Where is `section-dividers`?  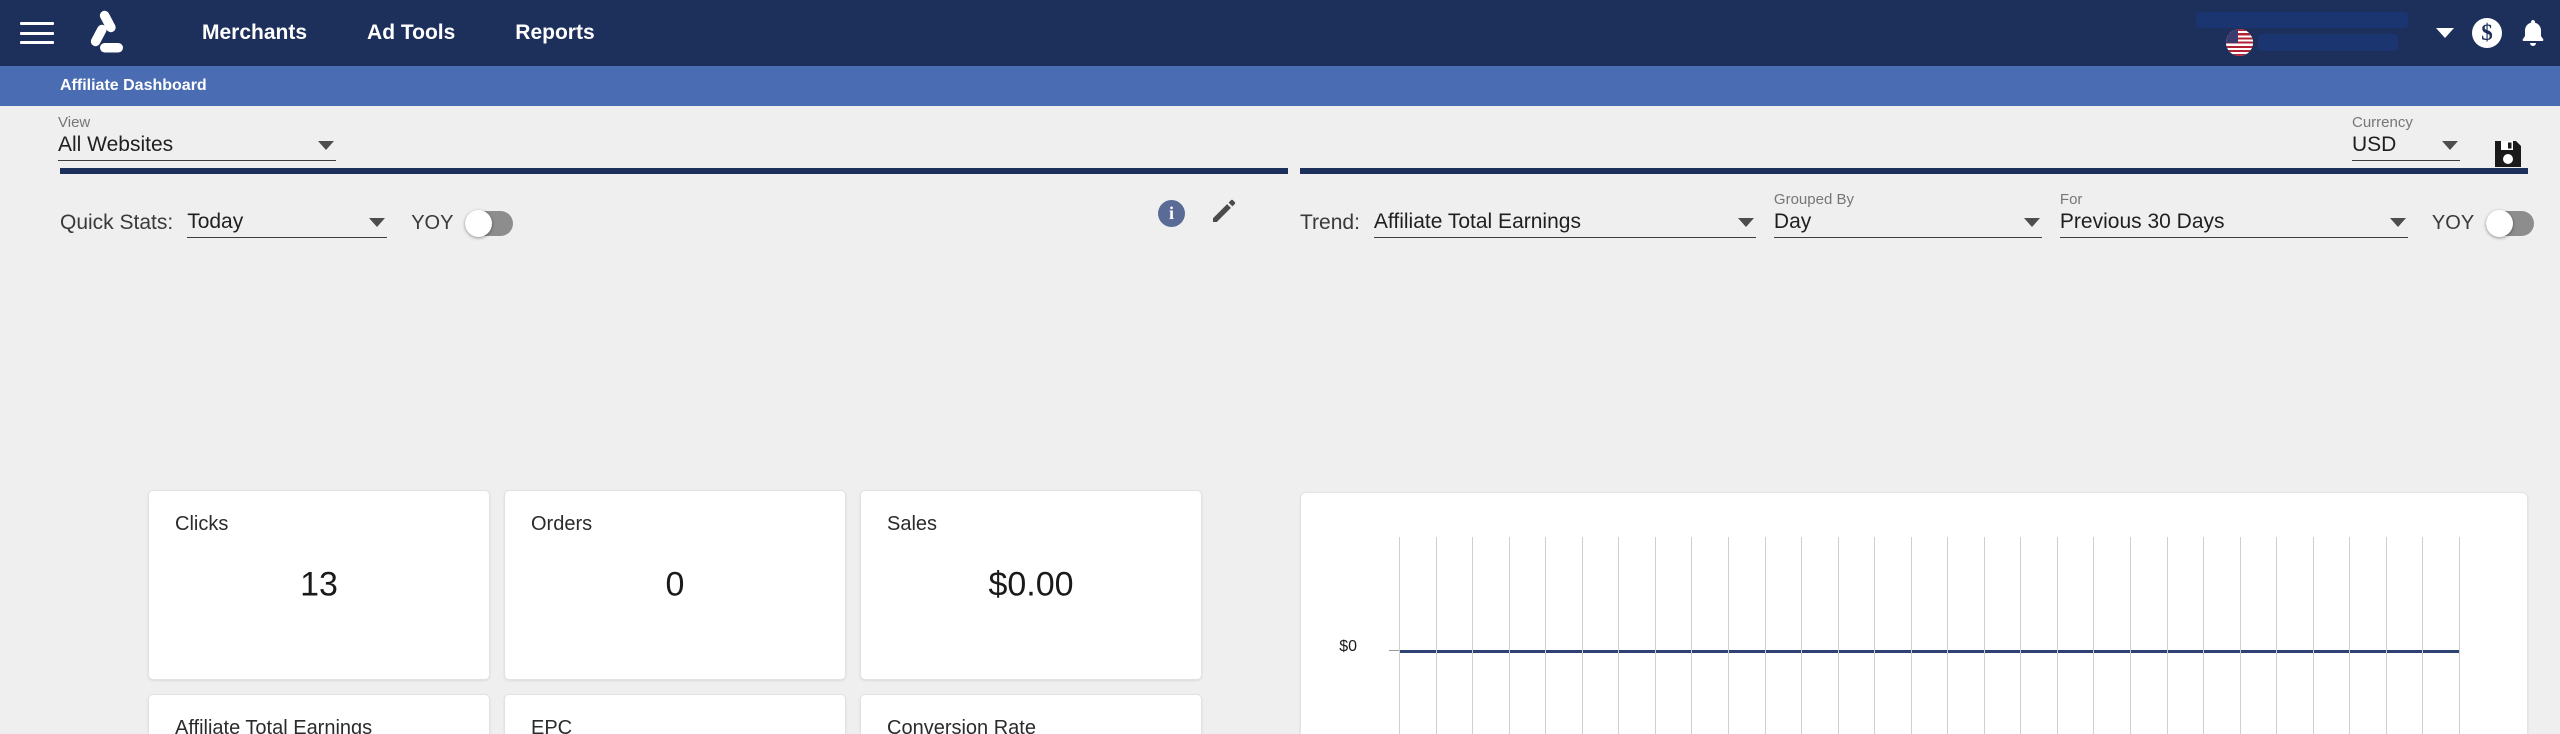 section-dividers is located at coordinates (1280, 174).